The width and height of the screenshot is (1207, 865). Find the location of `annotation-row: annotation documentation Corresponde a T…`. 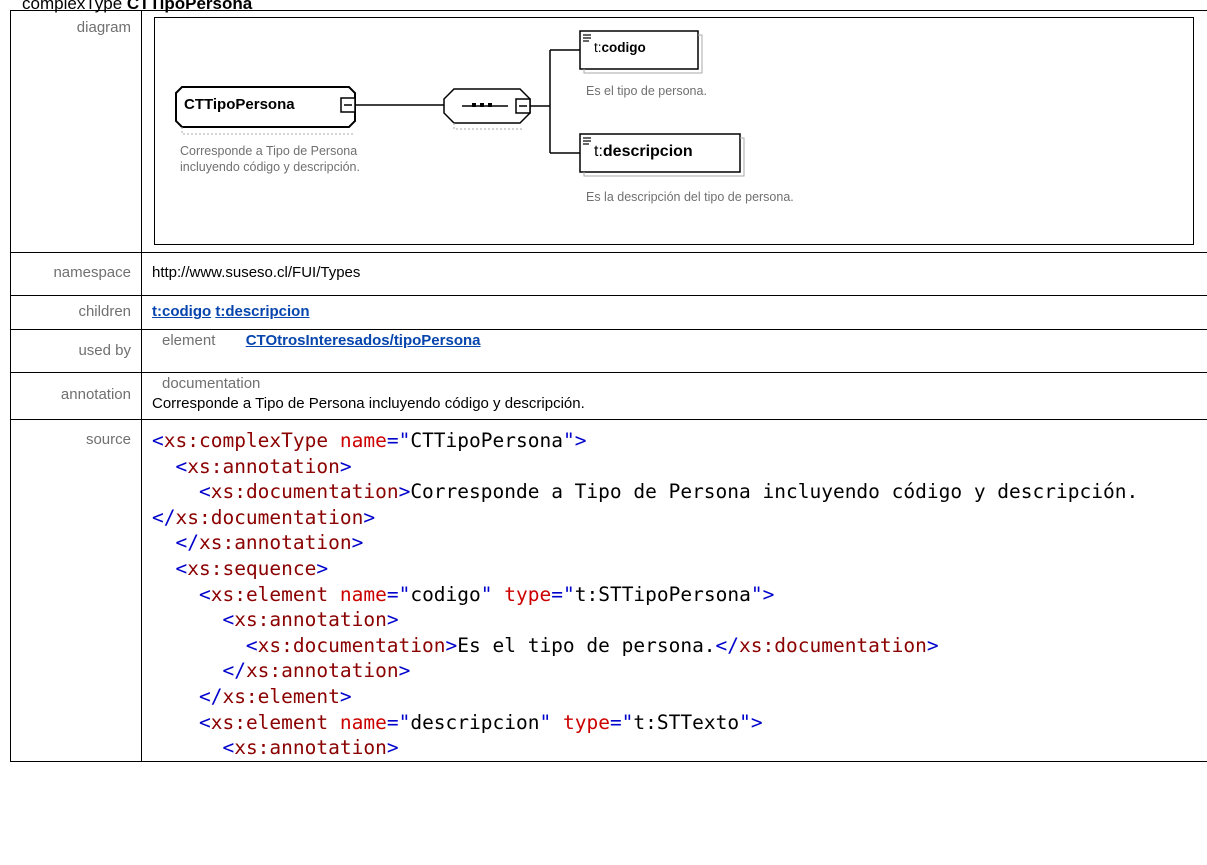

annotation-row: annotation documentation Corresponde a T… is located at coordinates (608, 396).